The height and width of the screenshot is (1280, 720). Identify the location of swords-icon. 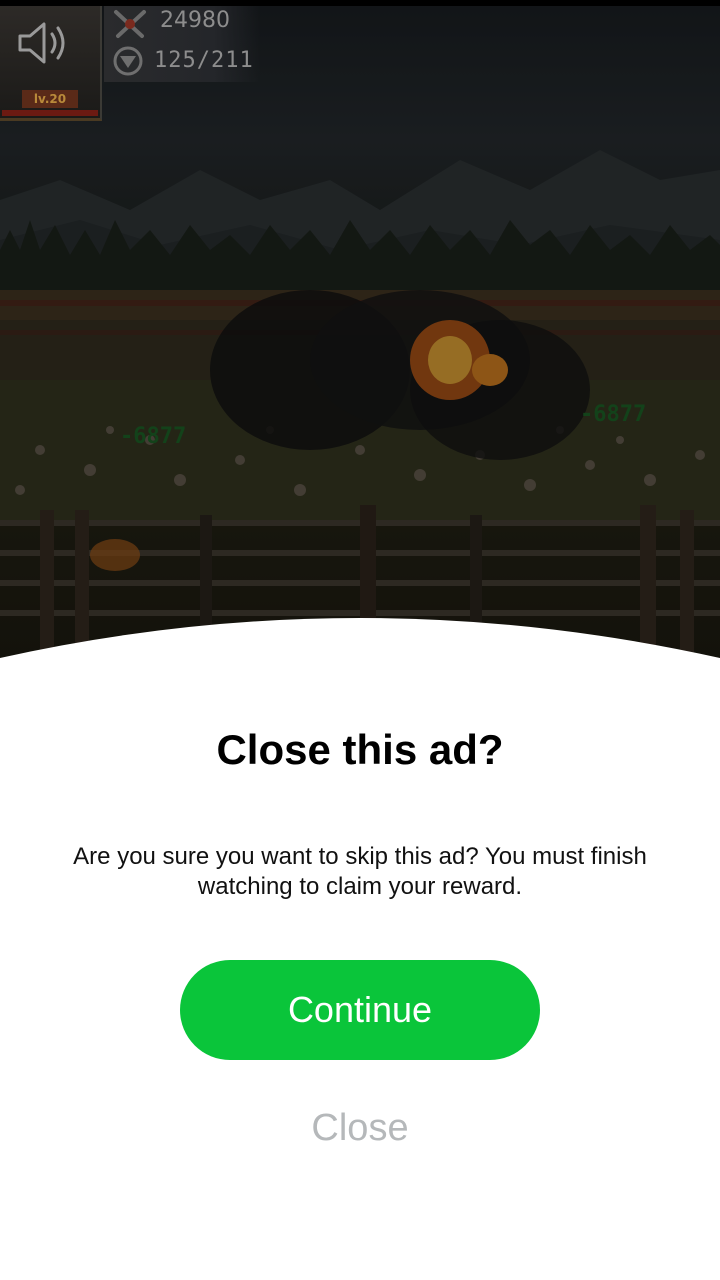
(130, 24).